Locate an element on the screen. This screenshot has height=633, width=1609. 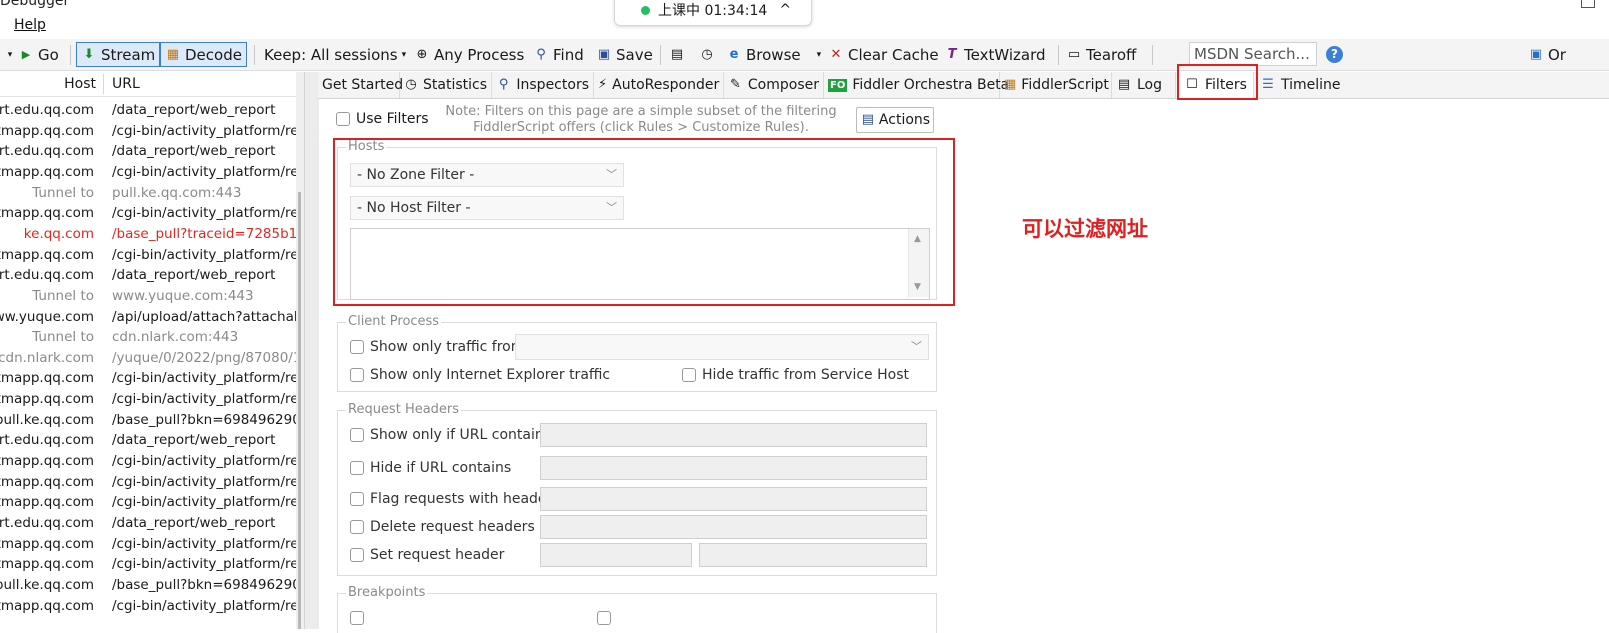
session-url: /data_report/web_report is located at coordinates (194, 151).